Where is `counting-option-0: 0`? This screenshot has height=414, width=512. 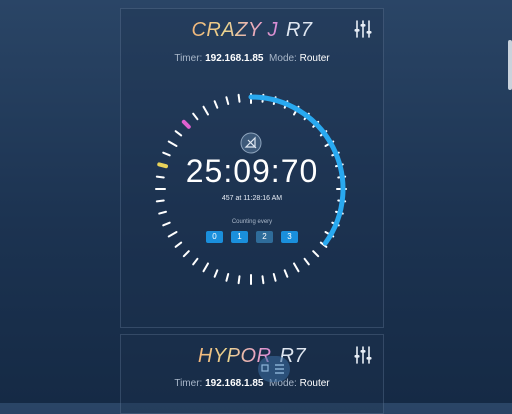
counting-option-0: 0 is located at coordinates (214, 237).